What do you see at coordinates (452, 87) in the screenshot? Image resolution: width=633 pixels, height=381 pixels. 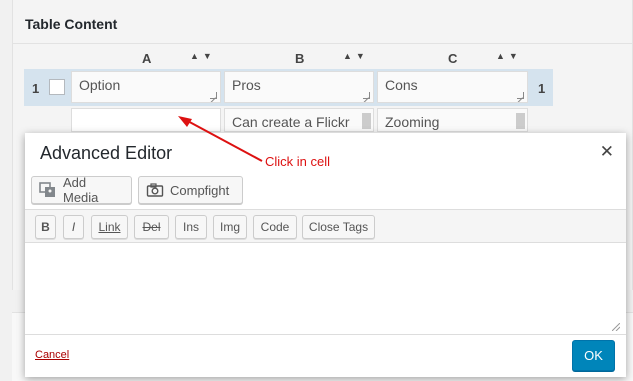 I see `table-cell-c1: Cons` at bounding box center [452, 87].